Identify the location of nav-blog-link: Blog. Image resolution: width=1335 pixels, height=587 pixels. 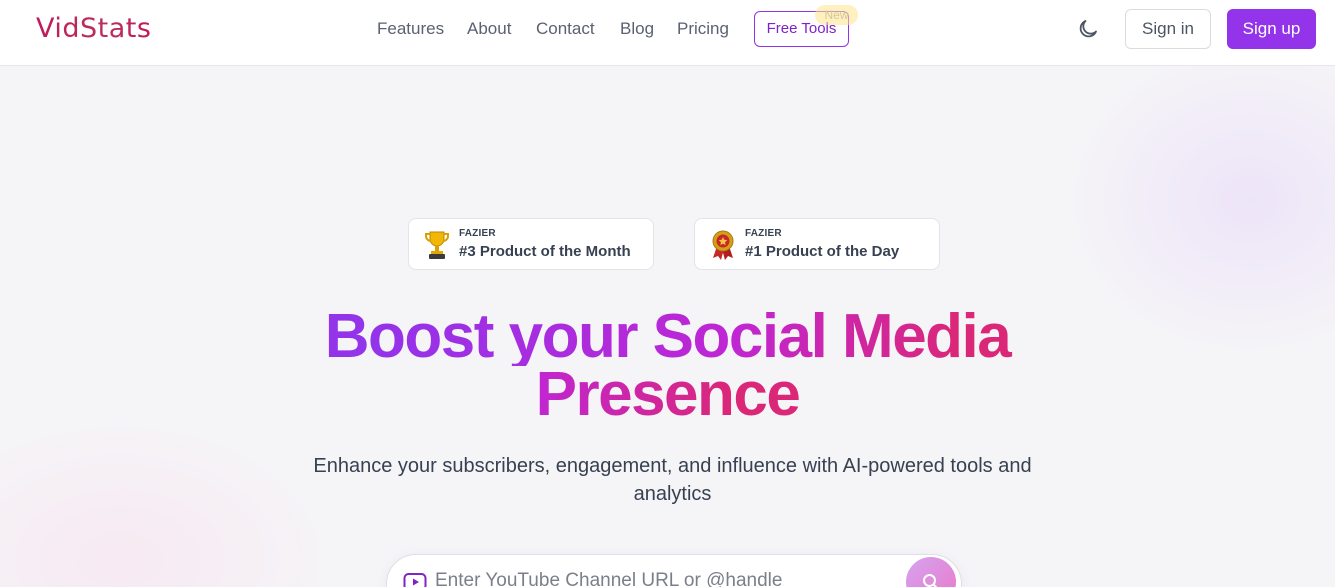
(637, 29).